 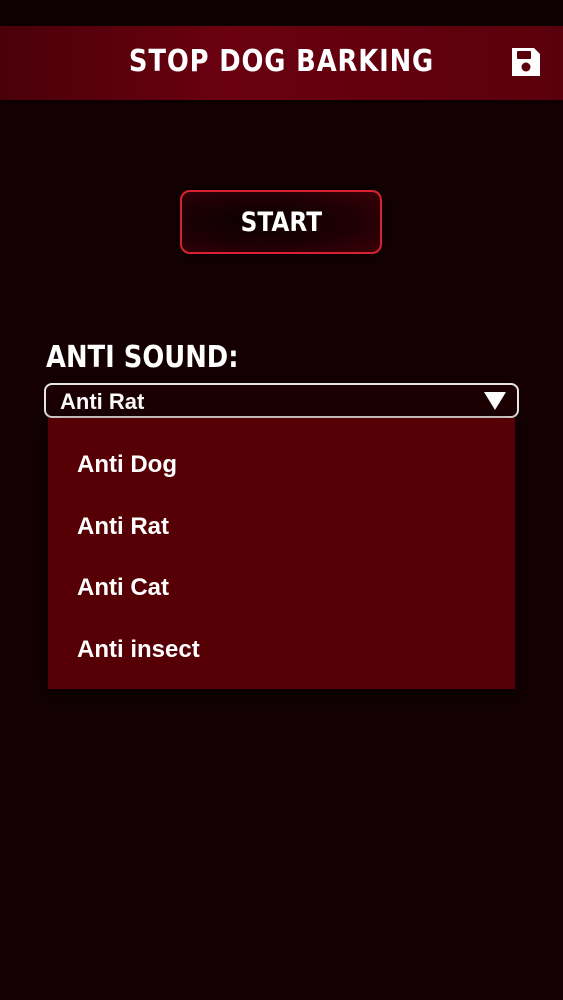 What do you see at coordinates (138, 649) in the screenshot?
I see `option-label: Anti insect` at bounding box center [138, 649].